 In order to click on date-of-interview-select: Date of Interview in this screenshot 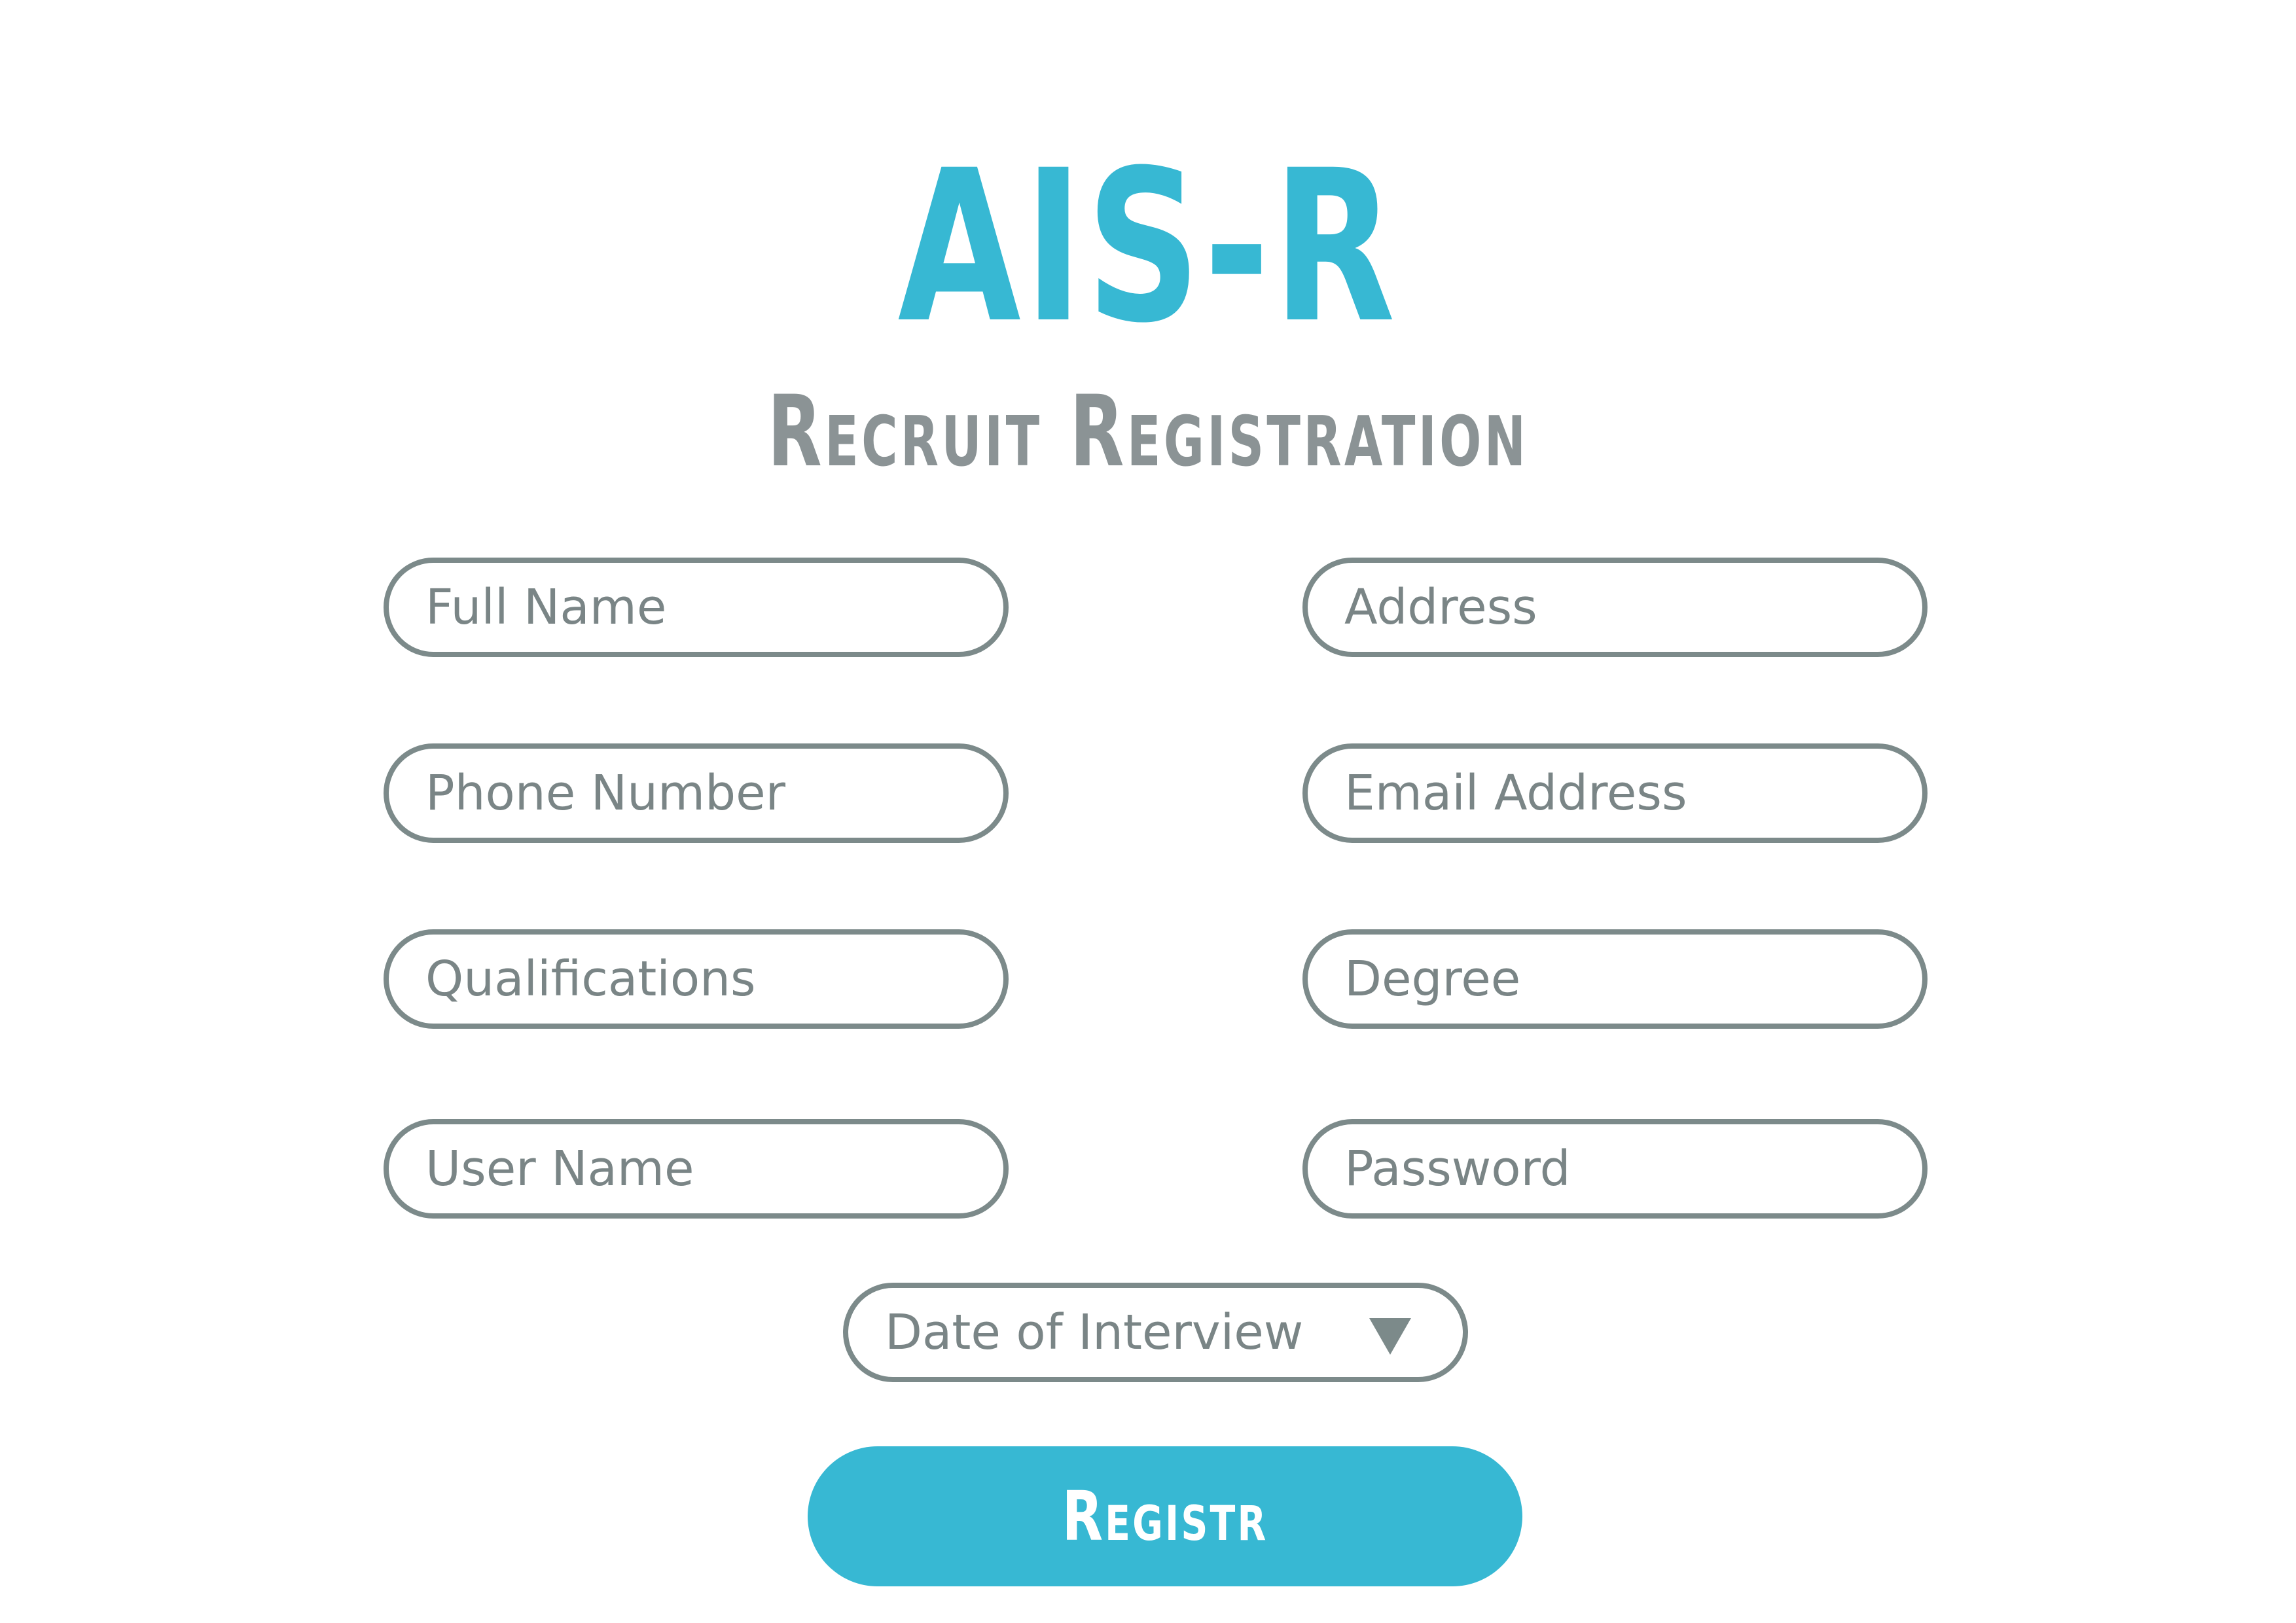, I will do `click(1155, 1332)`.